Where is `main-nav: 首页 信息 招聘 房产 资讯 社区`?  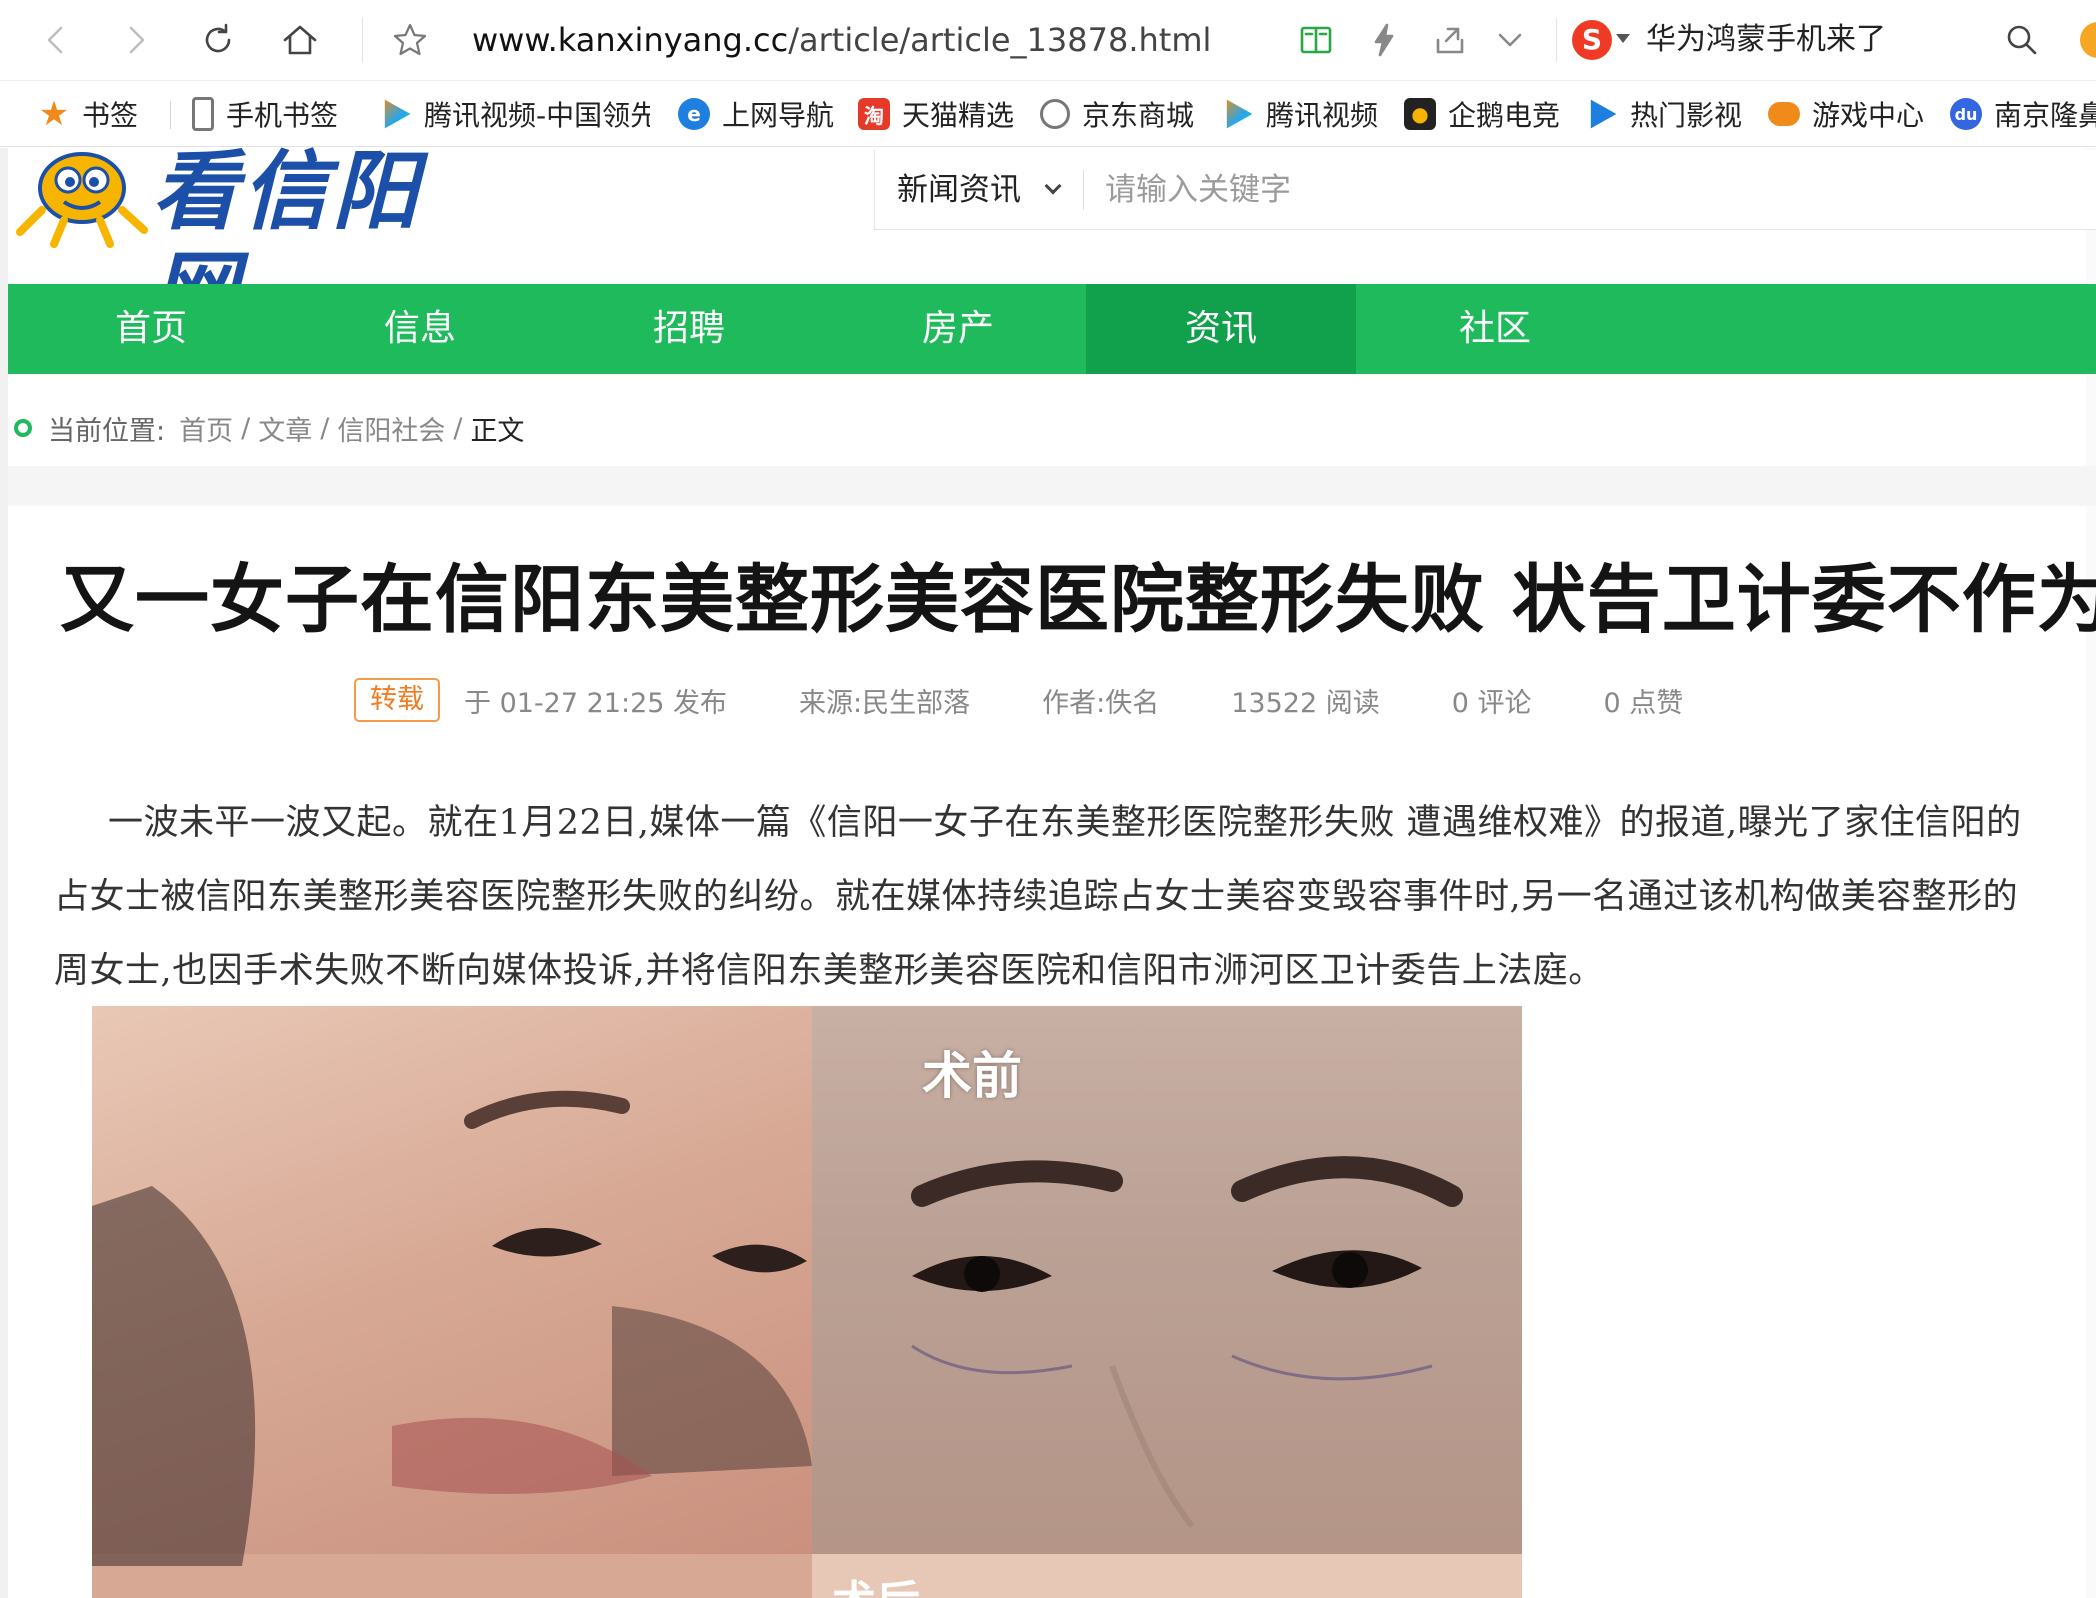 main-nav: 首页 信息 招聘 房产 资讯 社区 is located at coordinates (1052, 329).